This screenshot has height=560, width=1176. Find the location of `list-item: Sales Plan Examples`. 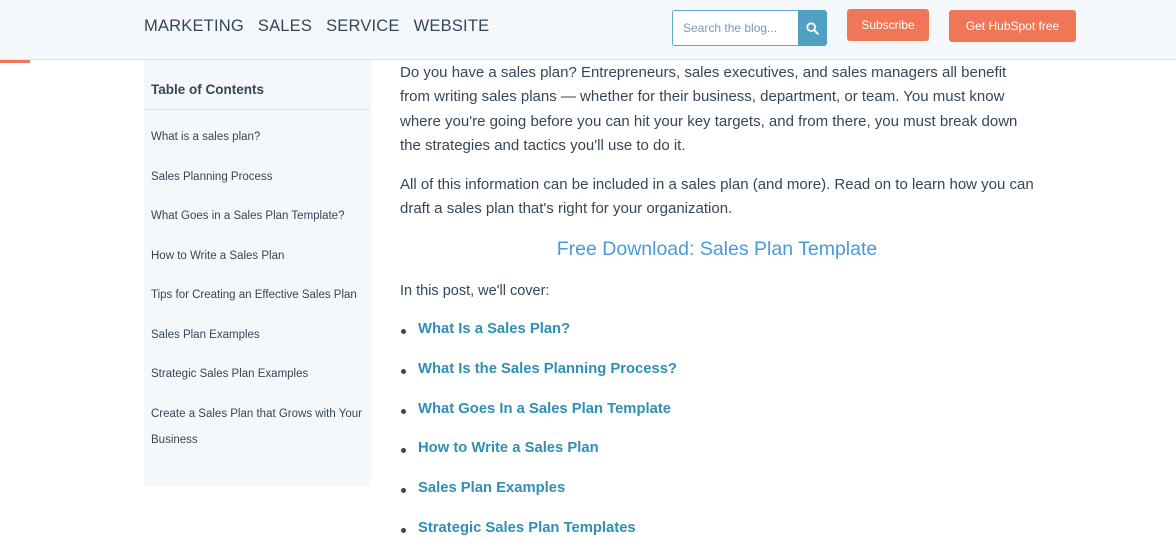

list-item: Sales Plan Examples is located at coordinates (538, 500).